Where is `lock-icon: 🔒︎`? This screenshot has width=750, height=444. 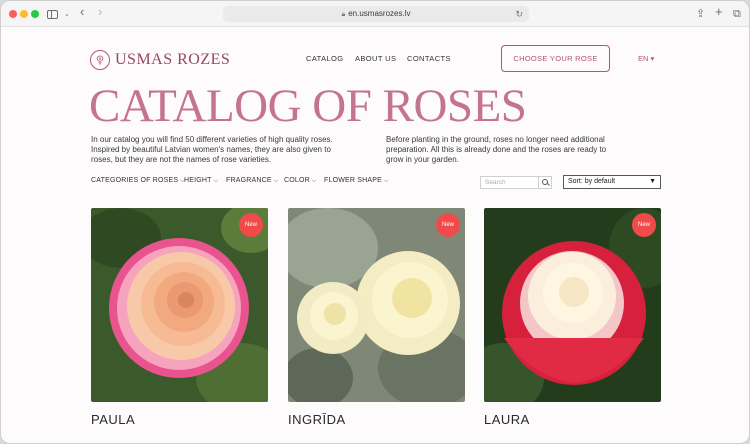 lock-icon: 🔒︎ is located at coordinates (343, 14).